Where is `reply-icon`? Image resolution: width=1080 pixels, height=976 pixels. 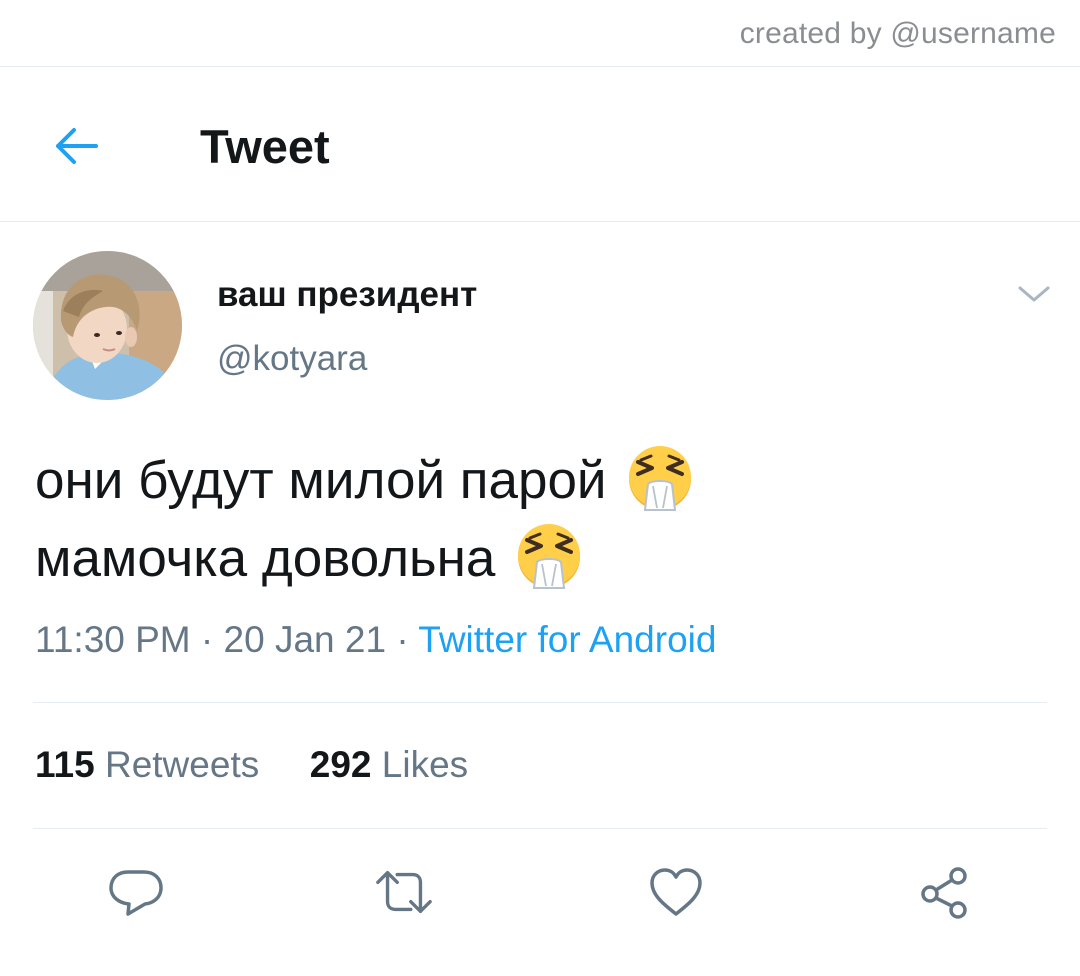 reply-icon is located at coordinates (136, 893).